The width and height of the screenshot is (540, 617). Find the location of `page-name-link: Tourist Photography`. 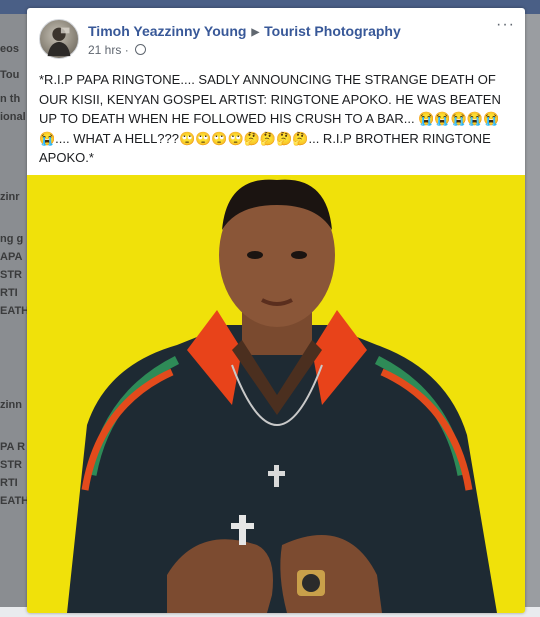

page-name-link: Tourist Photography is located at coordinates (332, 31).